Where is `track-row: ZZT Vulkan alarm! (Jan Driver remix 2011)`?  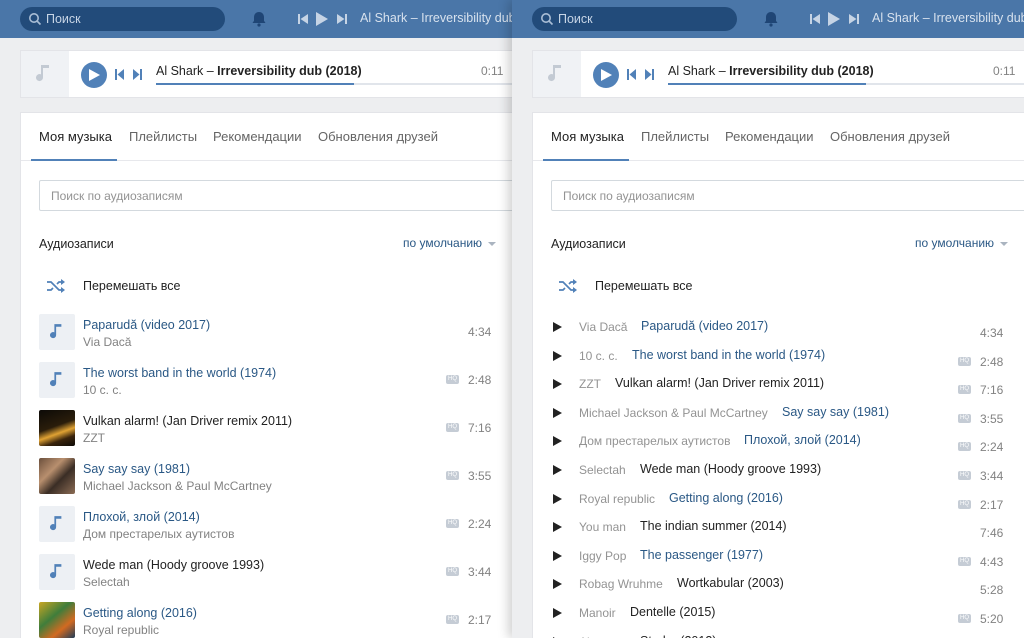 track-row: ZZT Vulkan alarm! (Jan Driver remix 2011) is located at coordinates (778, 389).